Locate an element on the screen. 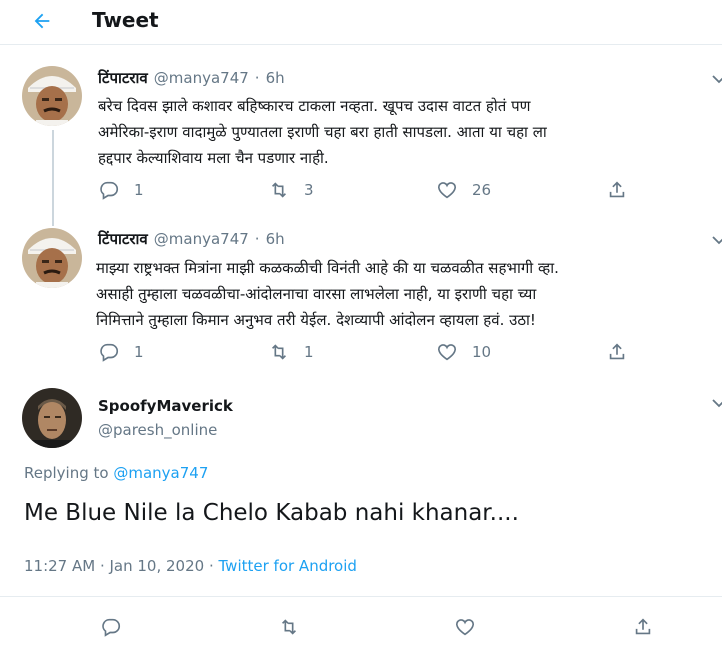 This screenshot has width=722, height=656. replying-to: Replying to @manya747 is located at coordinates (116, 473).